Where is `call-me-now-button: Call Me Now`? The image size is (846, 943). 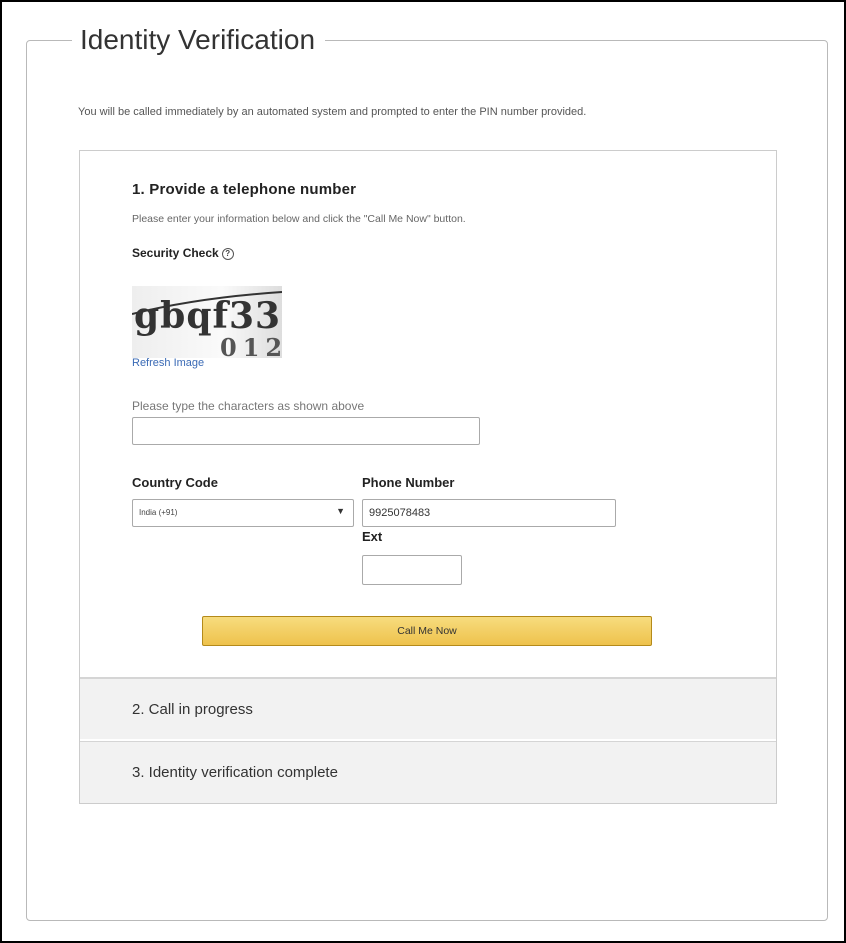 call-me-now-button: Call Me Now is located at coordinates (427, 631).